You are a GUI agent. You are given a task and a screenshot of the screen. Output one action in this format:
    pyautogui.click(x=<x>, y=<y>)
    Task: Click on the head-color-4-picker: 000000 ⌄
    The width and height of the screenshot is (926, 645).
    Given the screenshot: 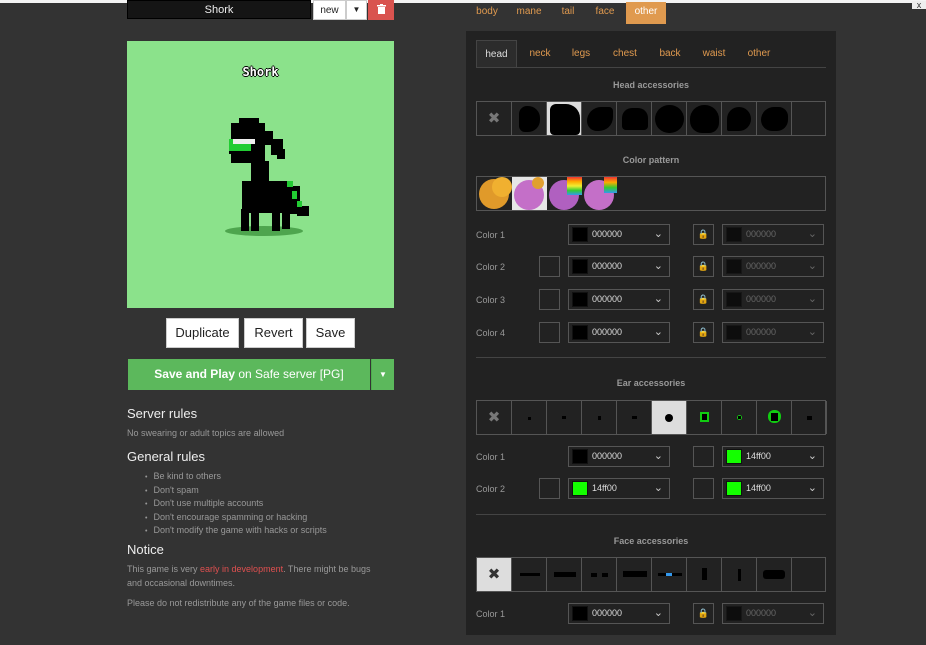 What is the action you would take?
    pyautogui.click(x=619, y=332)
    